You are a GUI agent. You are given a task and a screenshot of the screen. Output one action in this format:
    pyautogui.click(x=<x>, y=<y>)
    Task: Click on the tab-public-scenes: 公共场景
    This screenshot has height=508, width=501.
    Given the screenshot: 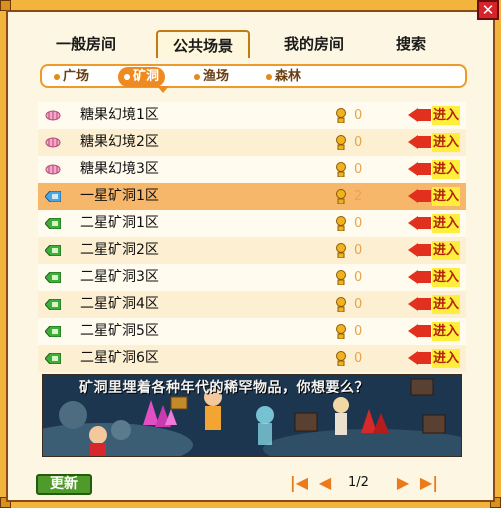 What is the action you would take?
    pyautogui.click(x=203, y=44)
    